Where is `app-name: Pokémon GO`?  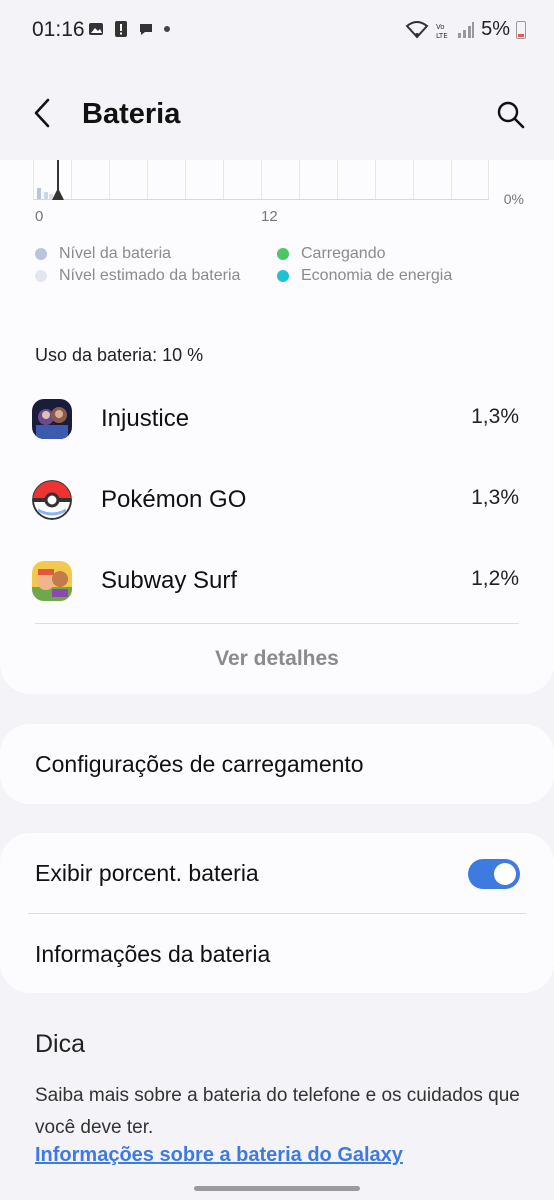 app-name: Pokémon GO is located at coordinates (174, 499).